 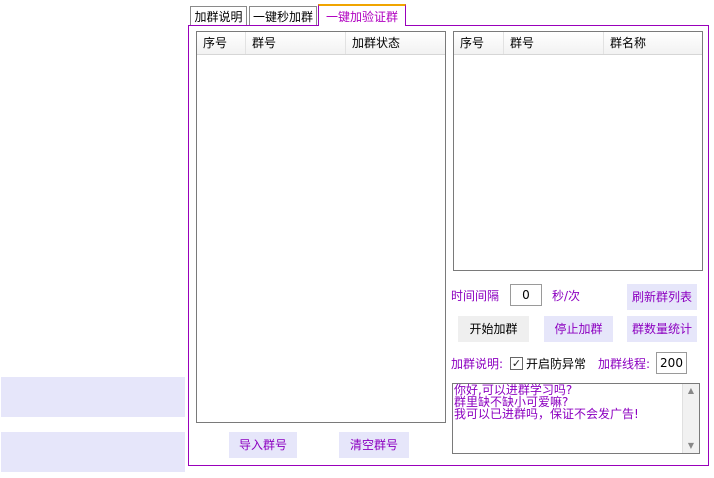 What do you see at coordinates (691, 391) in the screenshot?
I see `scroll-up-icon: ▲` at bounding box center [691, 391].